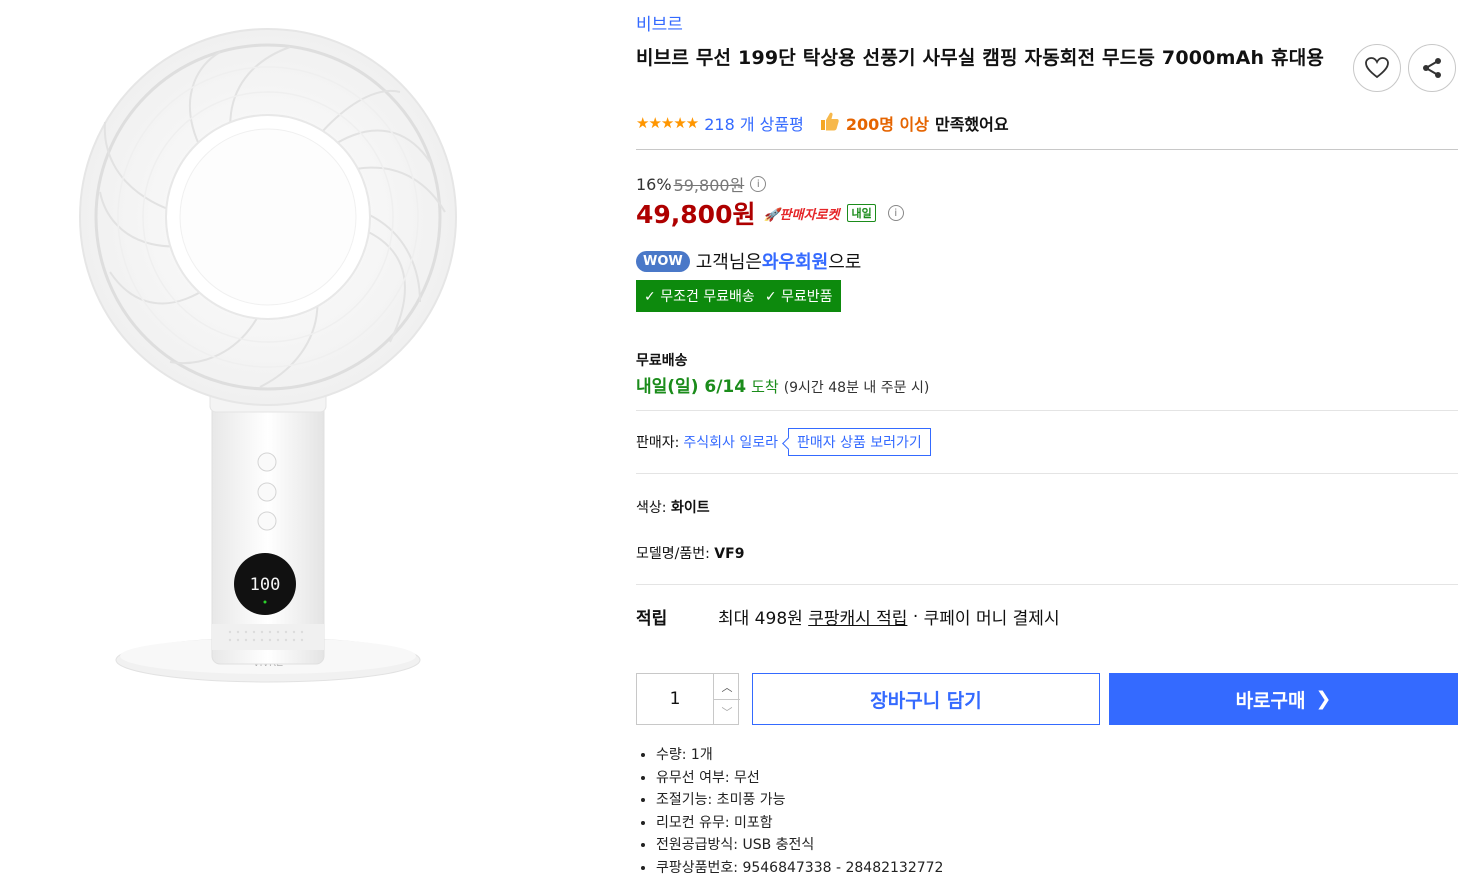 This screenshot has height=881, width=1474. Describe the element at coordinates (971, 124) in the screenshot. I see `satisfaction-text: 만족했어요` at that location.